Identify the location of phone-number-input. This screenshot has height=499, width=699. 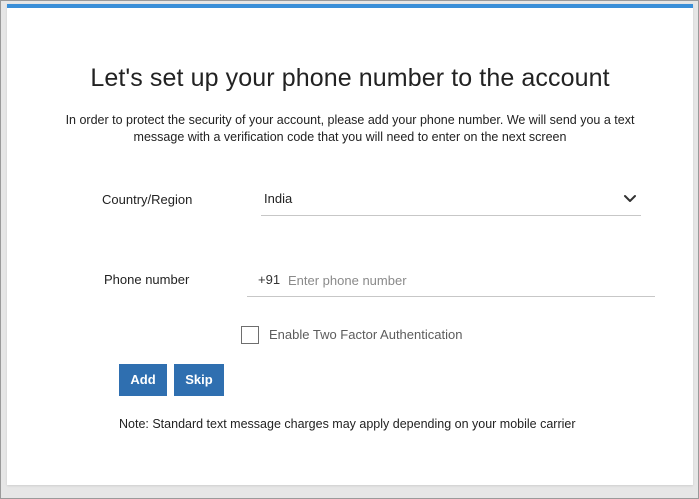
(468, 280).